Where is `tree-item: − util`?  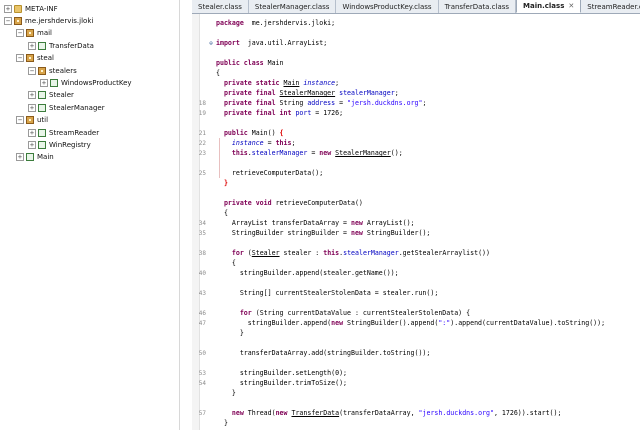
tree-item: − util is located at coordinates (32, 120).